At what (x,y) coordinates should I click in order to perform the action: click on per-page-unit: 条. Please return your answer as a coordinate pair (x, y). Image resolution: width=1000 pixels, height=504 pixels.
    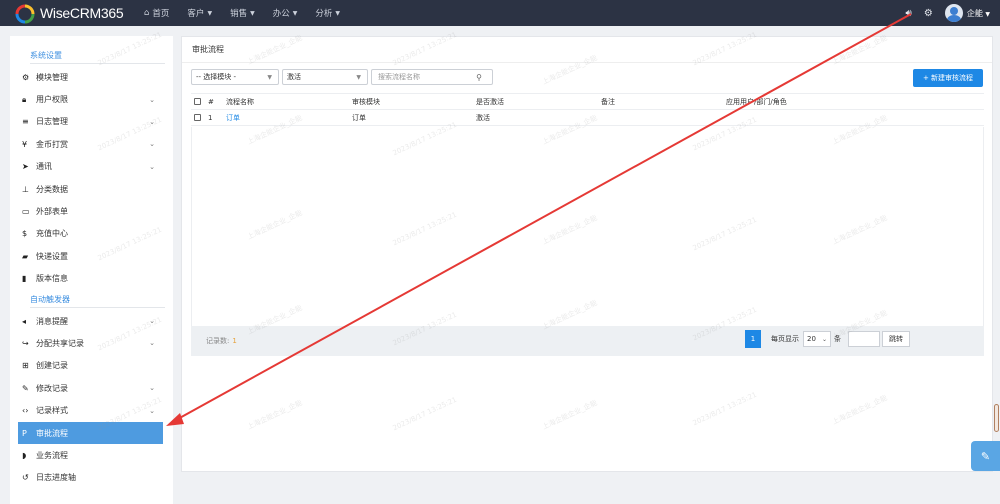
    Looking at the image, I should click on (837, 339).